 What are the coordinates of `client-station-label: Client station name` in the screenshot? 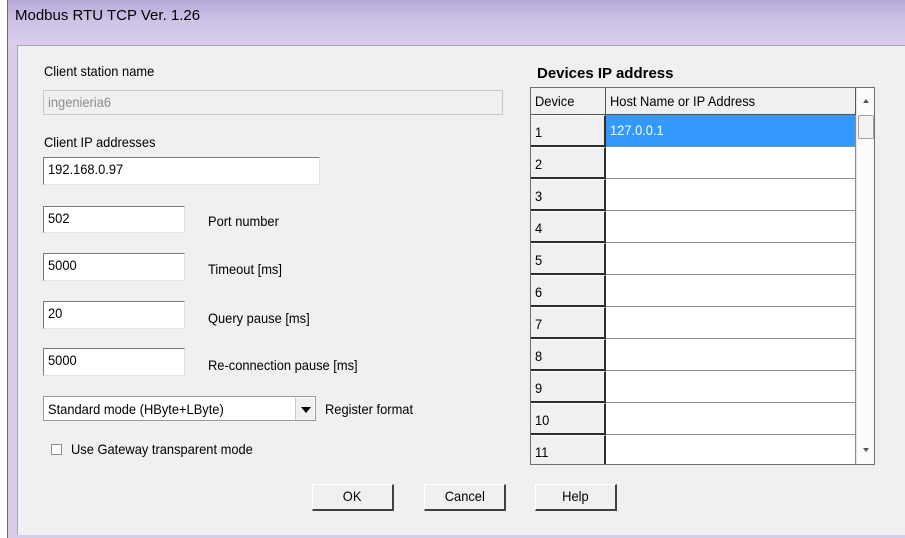 It's located at (99, 71).